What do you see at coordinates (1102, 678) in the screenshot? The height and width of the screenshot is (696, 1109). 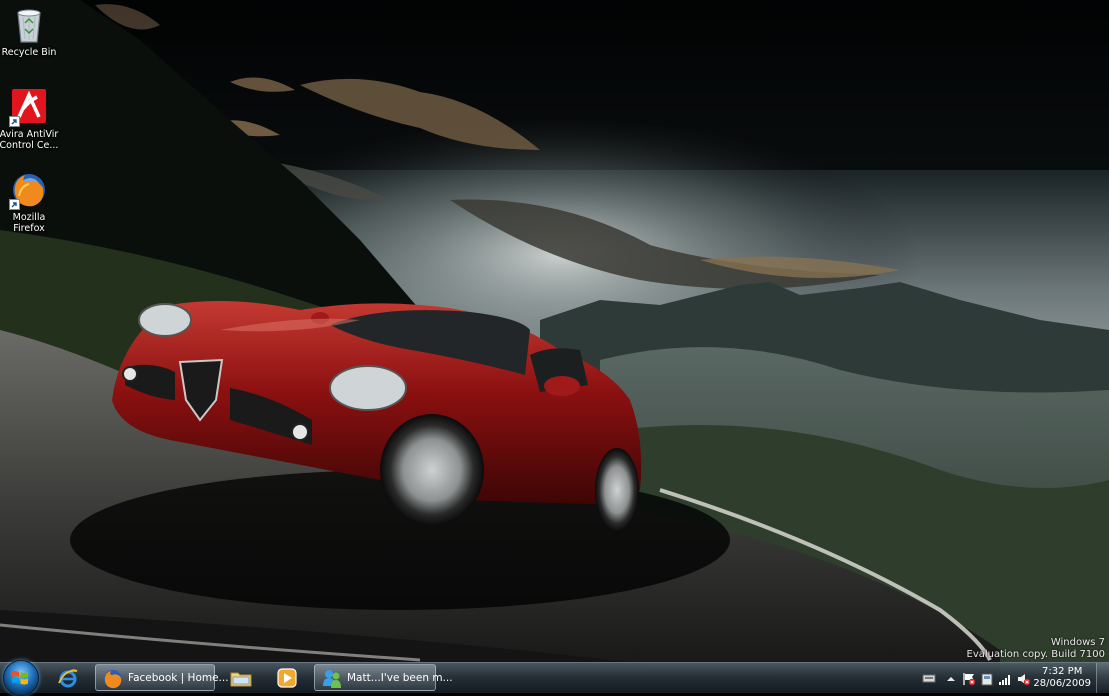 I see `show-desktop-button` at bounding box center [1102, 678].